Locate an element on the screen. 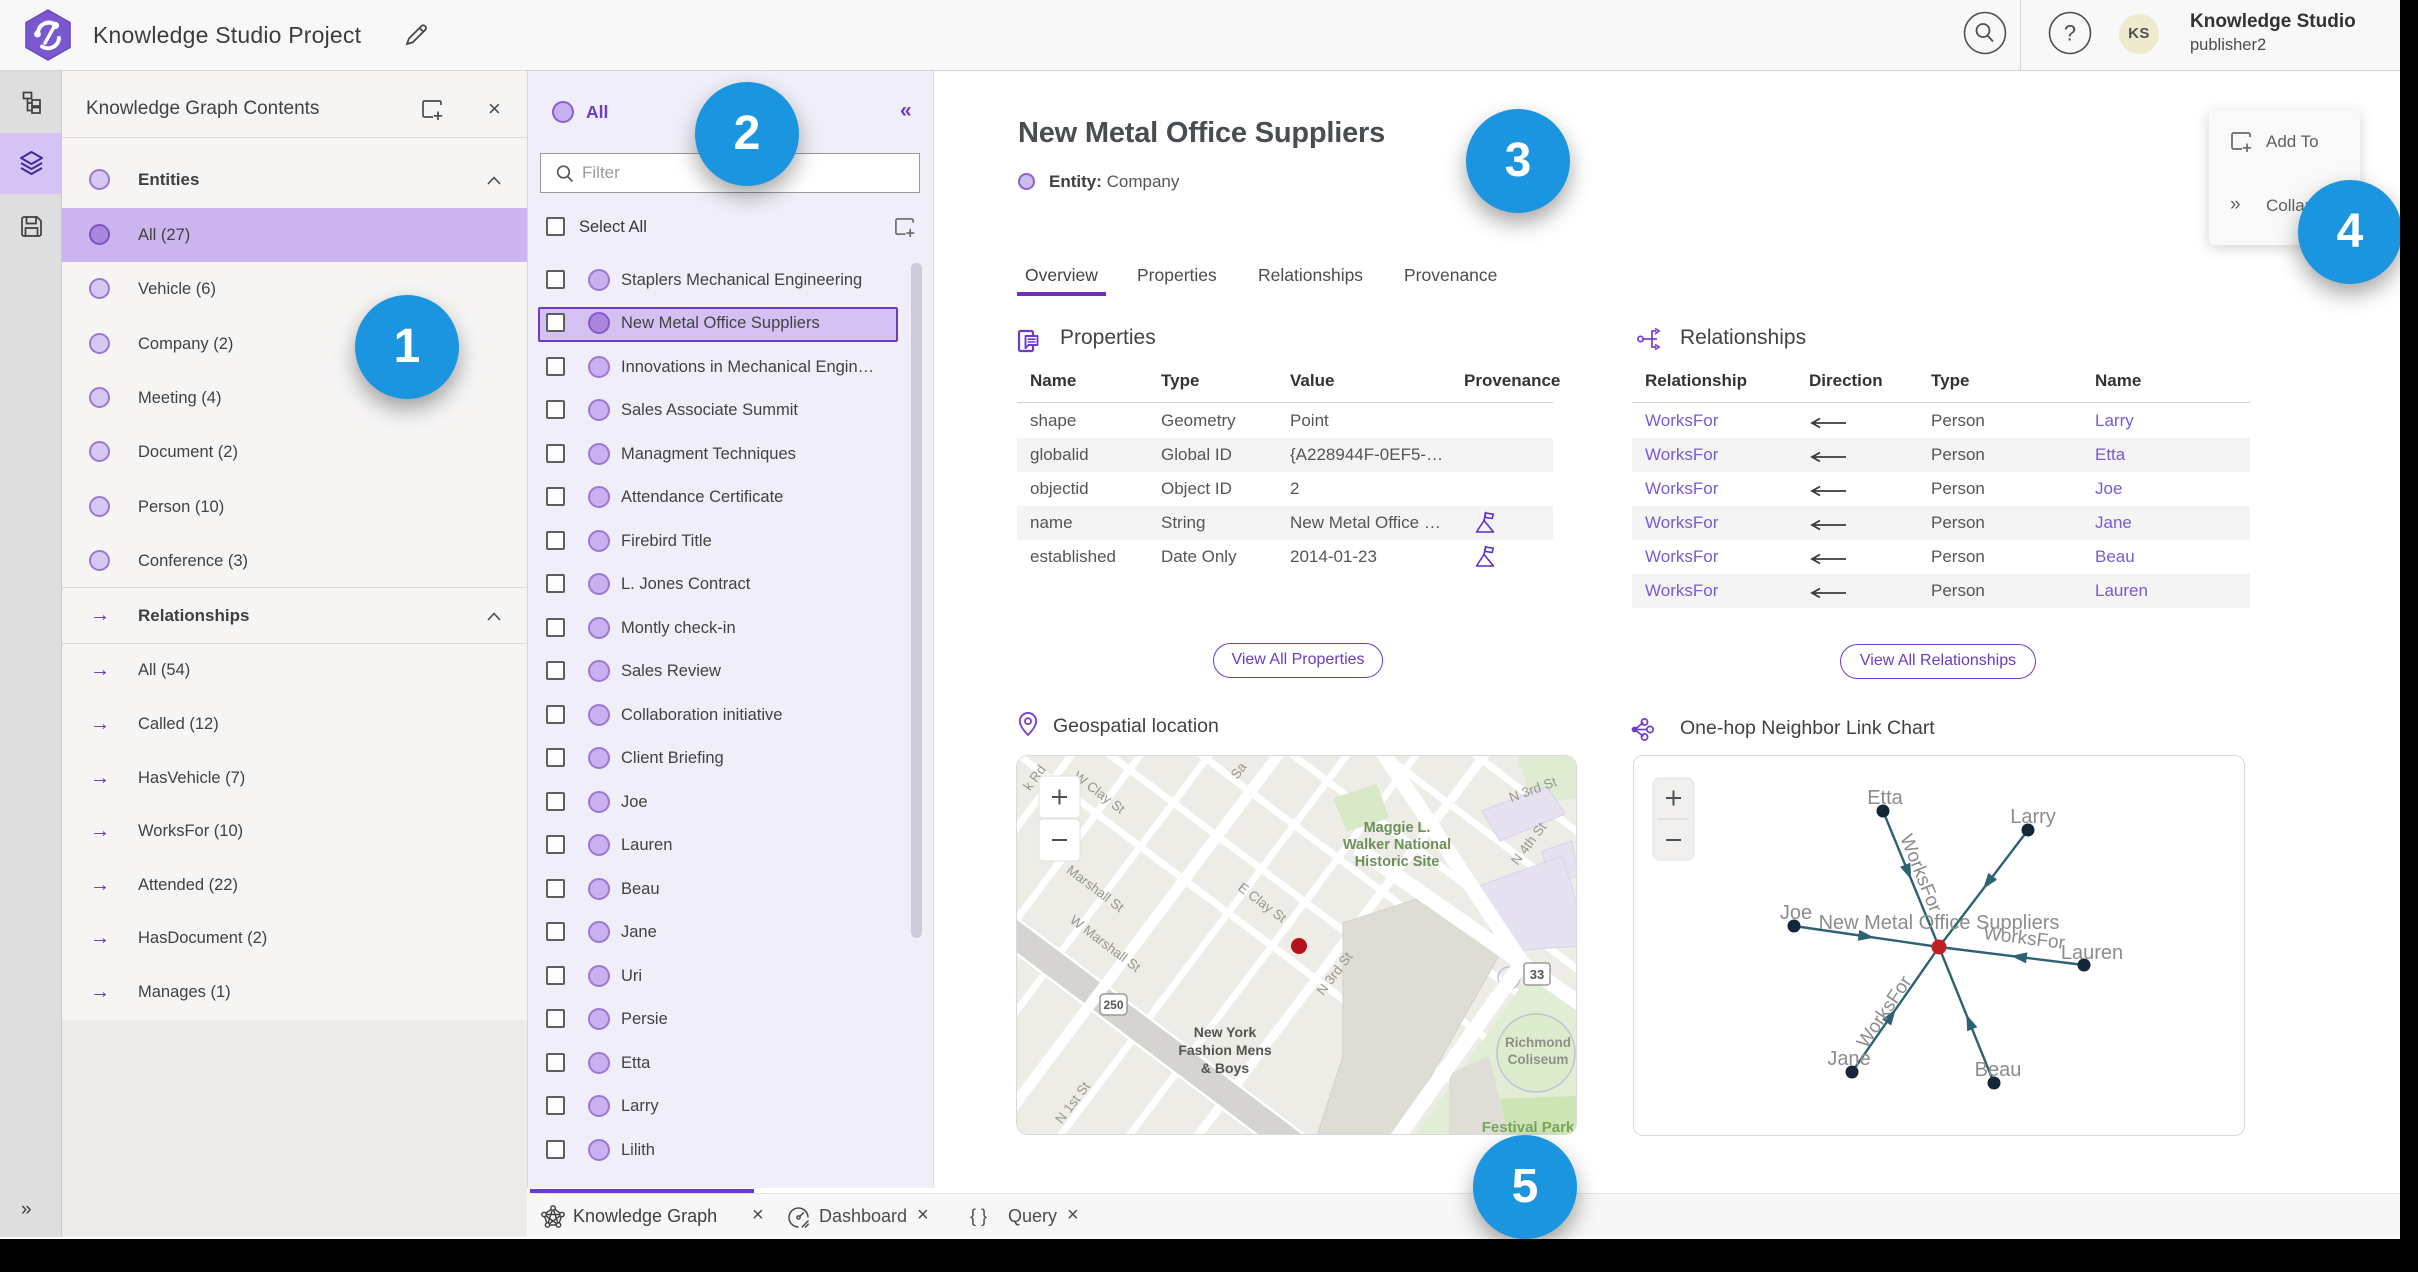  svg-text: Etta is located at coordinates (1885, 798).